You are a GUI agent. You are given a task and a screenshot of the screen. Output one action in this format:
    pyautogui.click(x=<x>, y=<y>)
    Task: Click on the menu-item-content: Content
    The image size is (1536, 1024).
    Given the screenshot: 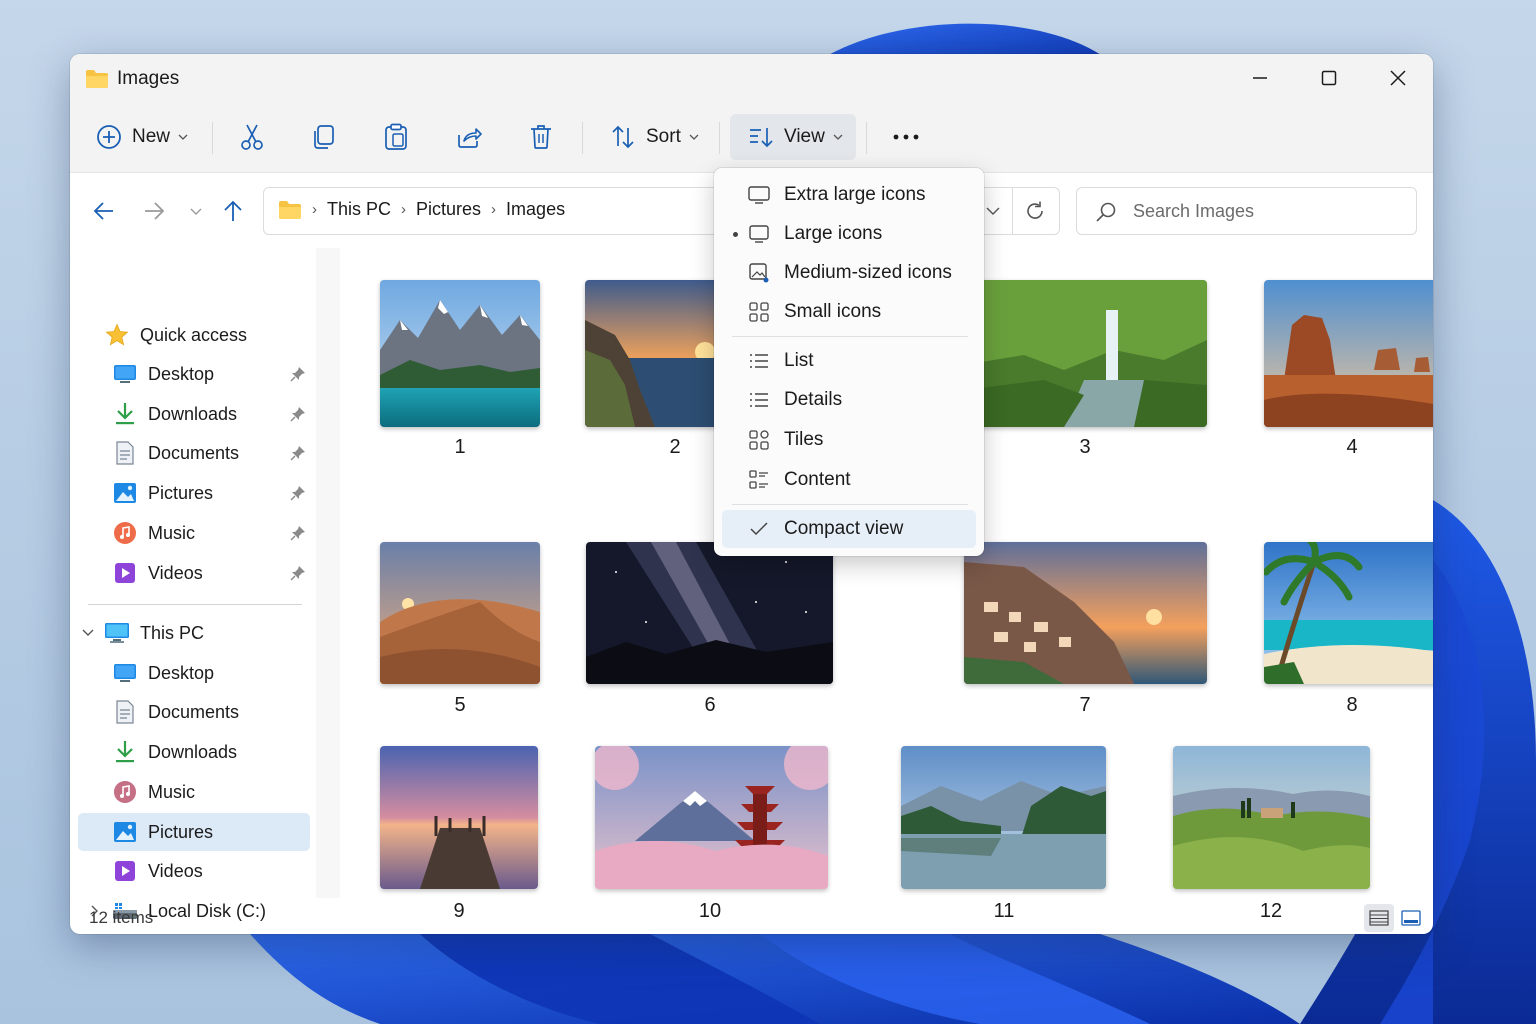 What is the action you would take?
    pyautogui.click(x=849, y=480)
    